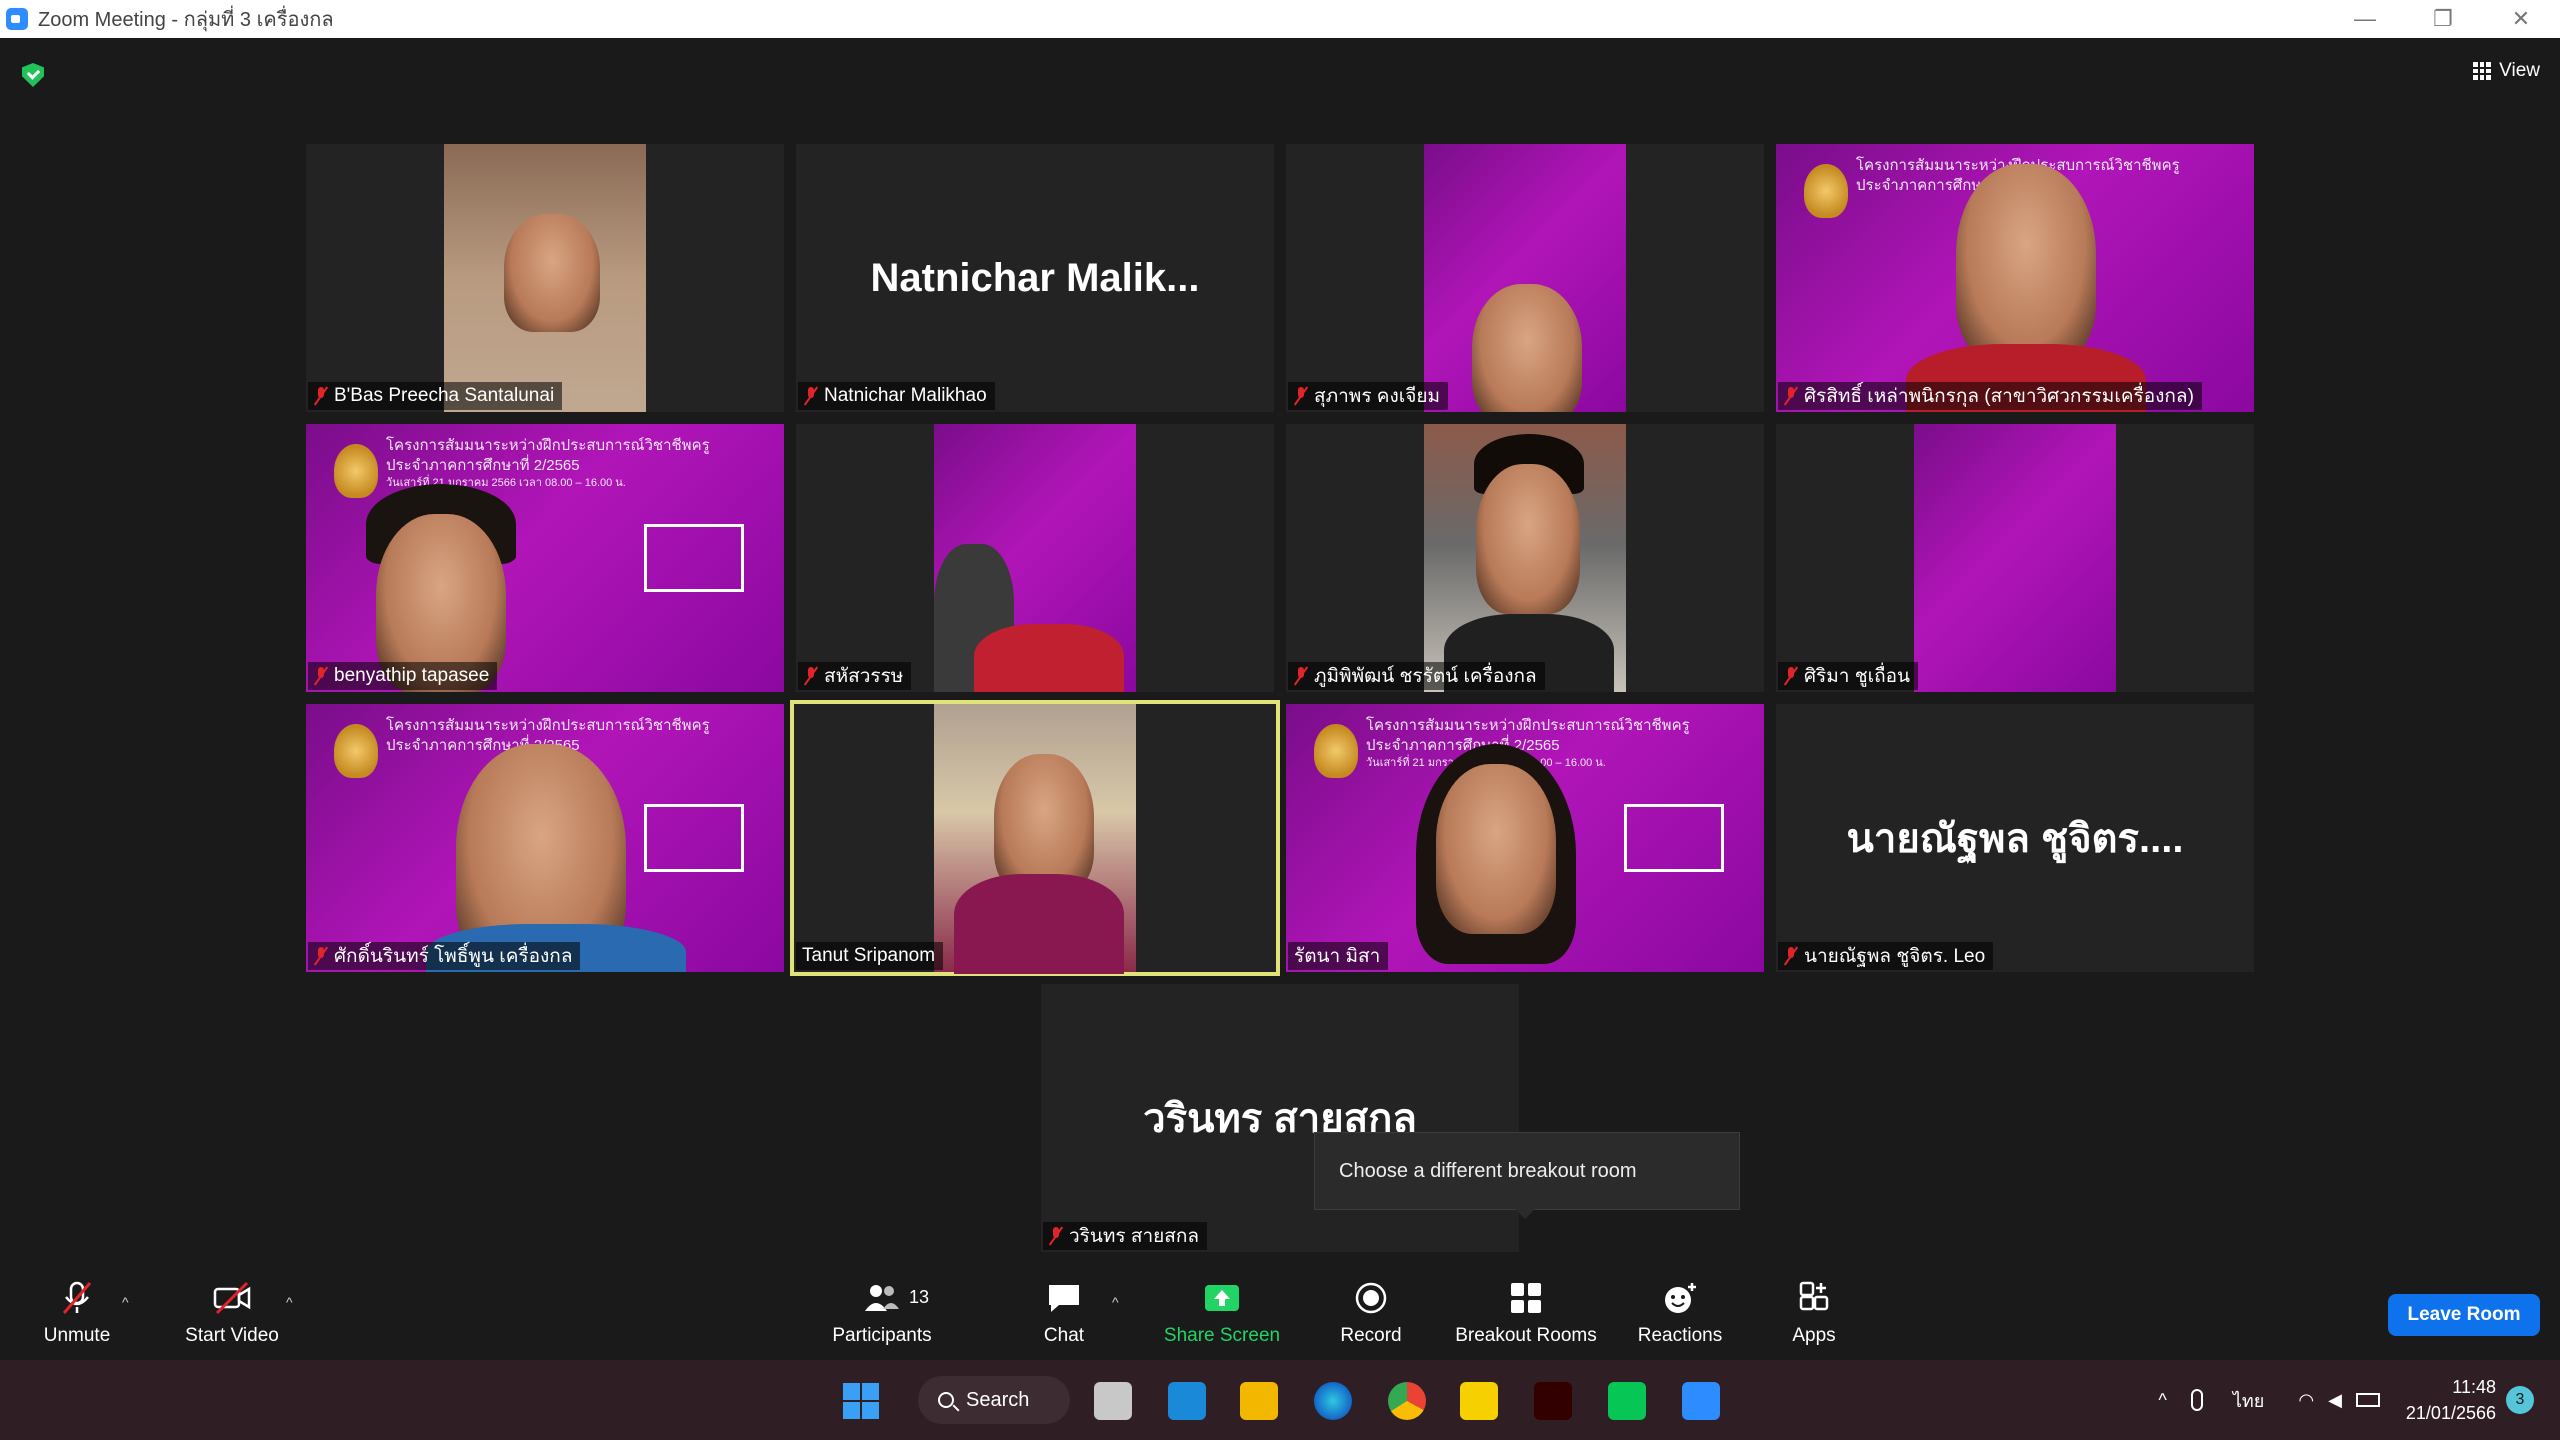  I want to click on file-explorer-icon, so click(1259, 1401).